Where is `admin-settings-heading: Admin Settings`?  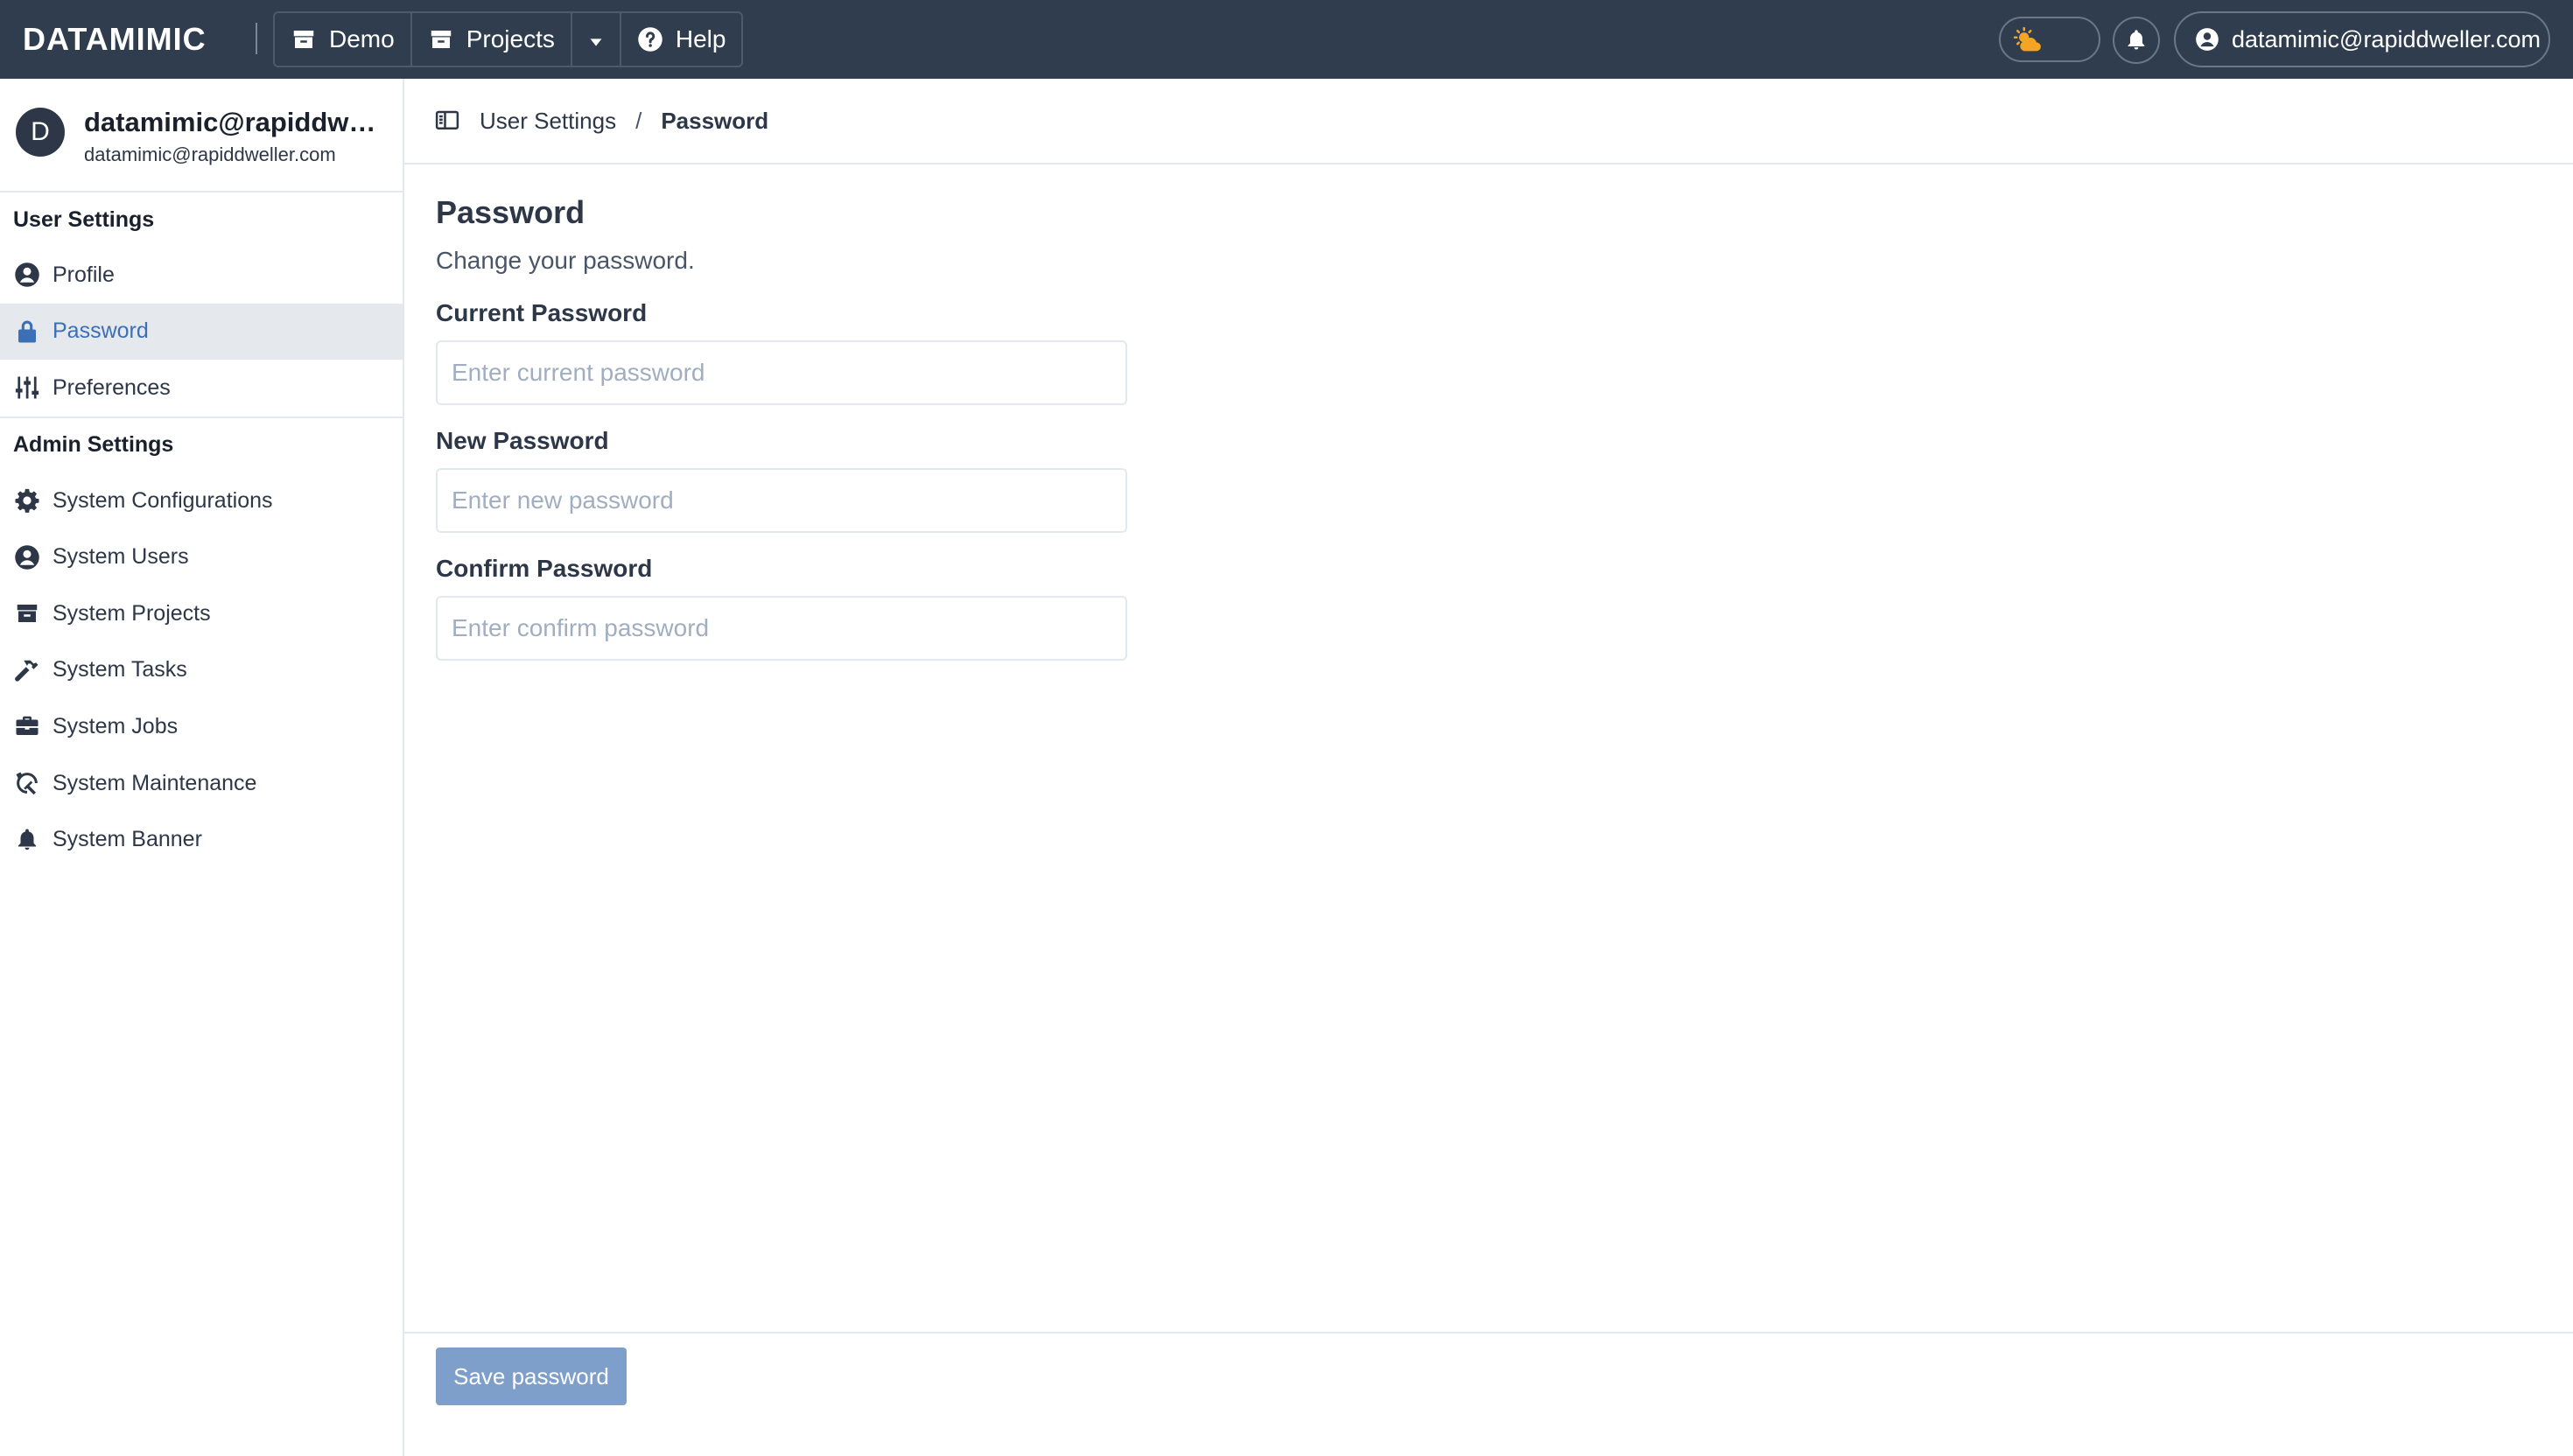
admin-settings-heading: Admin Settings is located at coordinates (201, 444).